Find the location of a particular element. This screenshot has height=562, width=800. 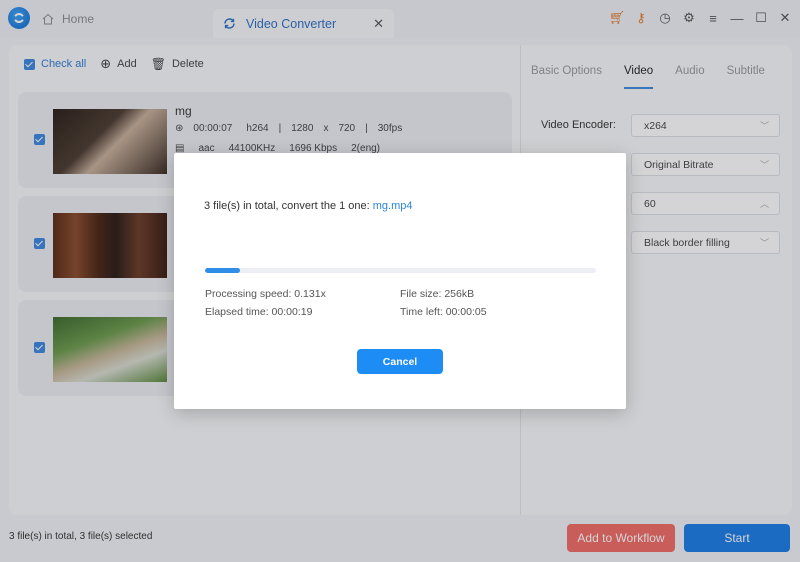

dialog-title-text: 3 file(s) in total, convert the 1 one: is located at coordinates (288, 206).